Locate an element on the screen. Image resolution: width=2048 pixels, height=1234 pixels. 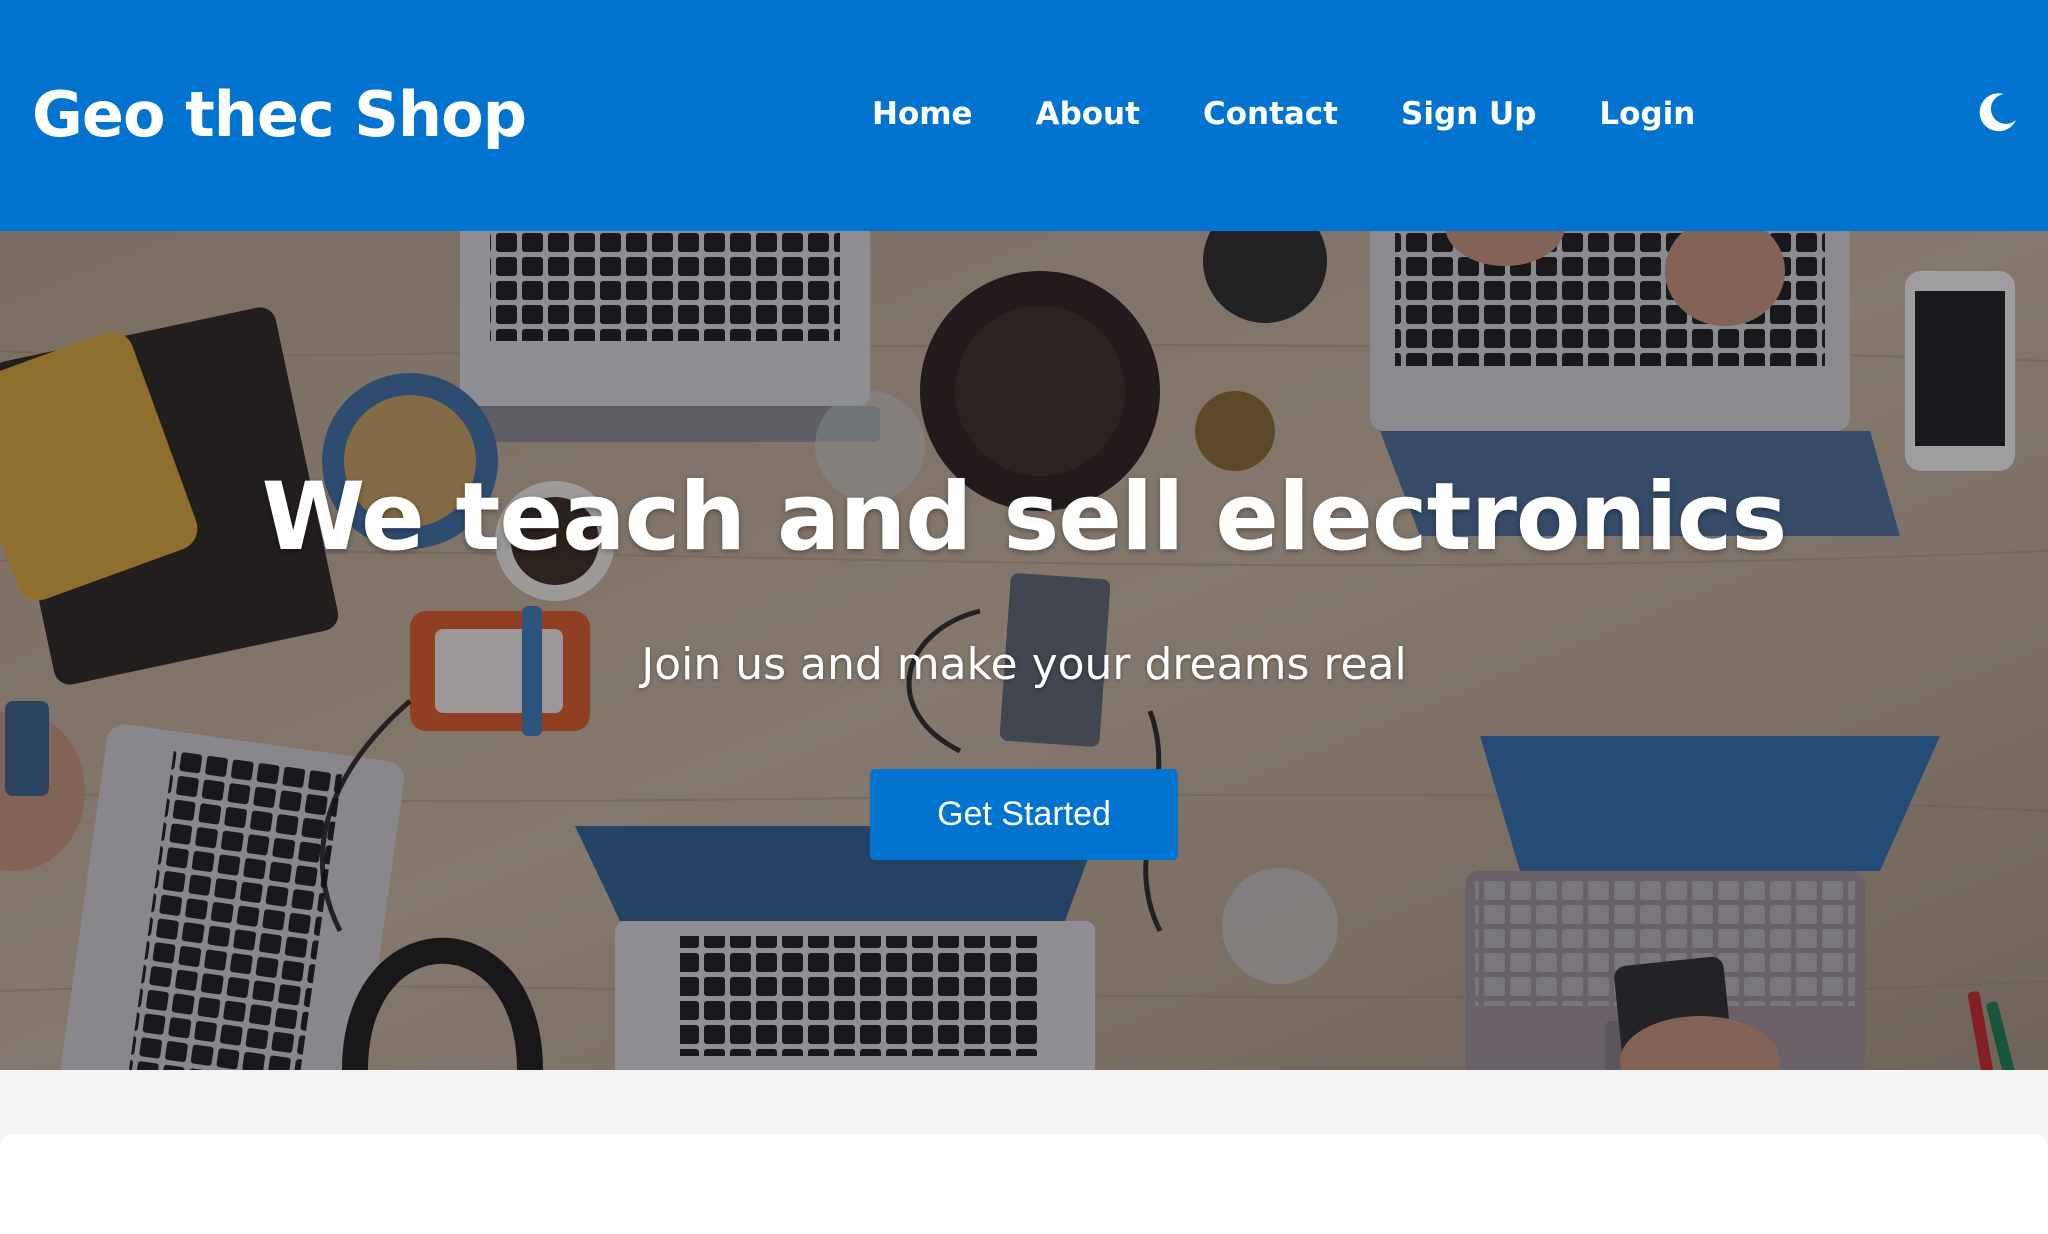
nav-link-sign-up: Sign Up is located at coordinates (1468, 114).